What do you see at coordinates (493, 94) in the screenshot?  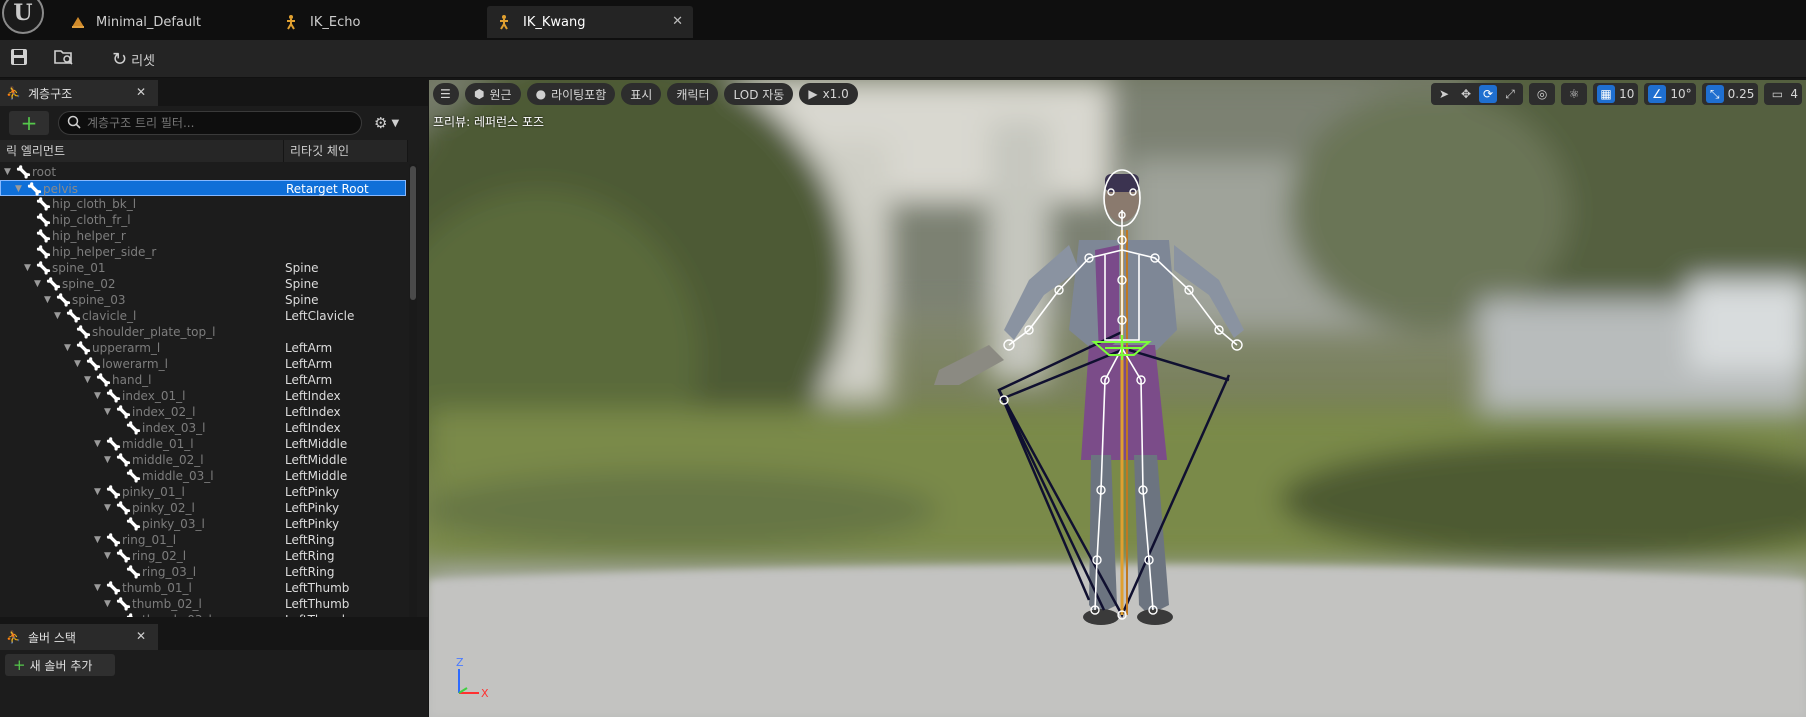 I see `perspective-button: ⬢ 원근` at bounding box center [493, 94].